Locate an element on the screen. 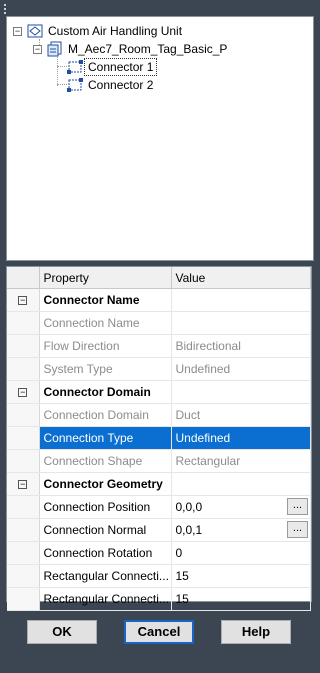 The width and height of the screenshot is (320, 673). category-name: Connector Name is located at coordinates (105, 300).